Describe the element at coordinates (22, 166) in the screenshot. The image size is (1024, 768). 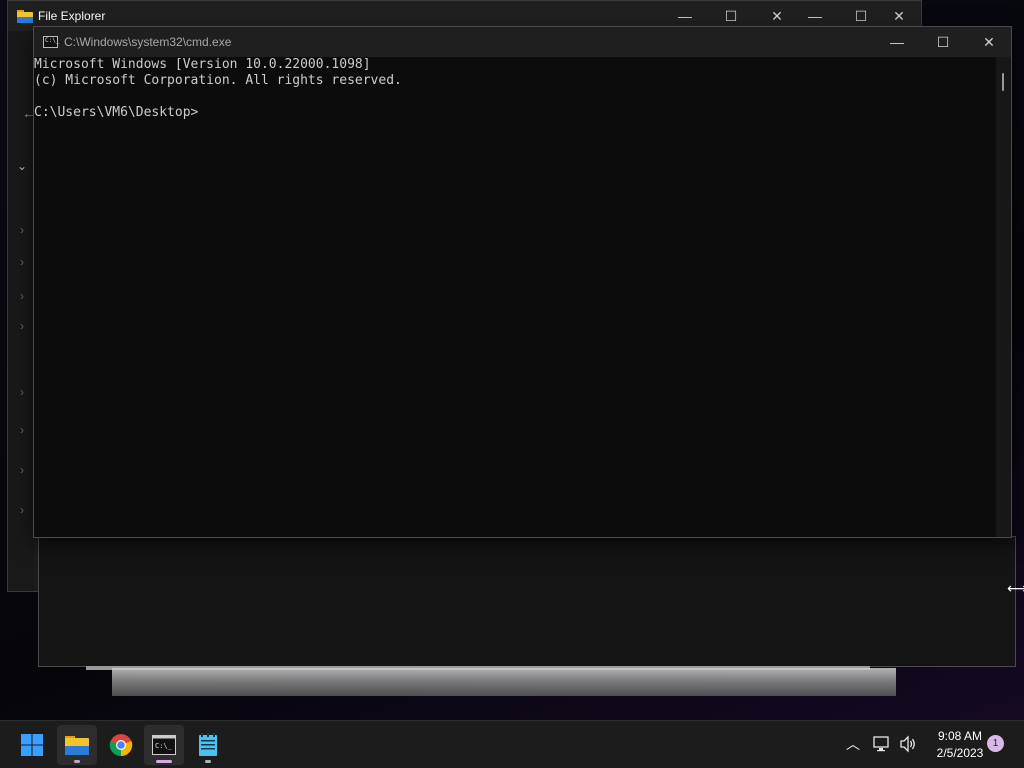
I see `chevron-down-icon: ⌄` at that location.